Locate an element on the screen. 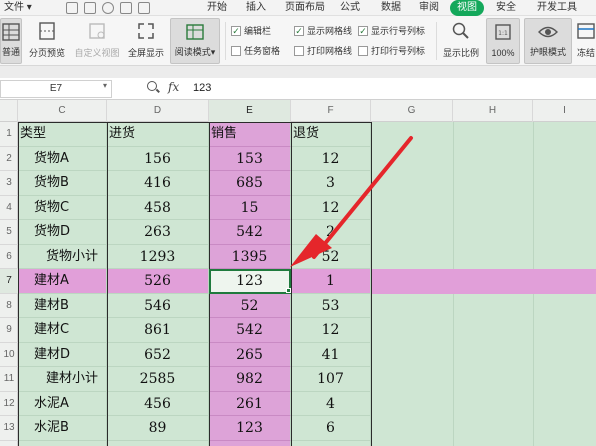 The height and width of the screenshot is (446, 596). search-icon is located at coordinates (152, 86).